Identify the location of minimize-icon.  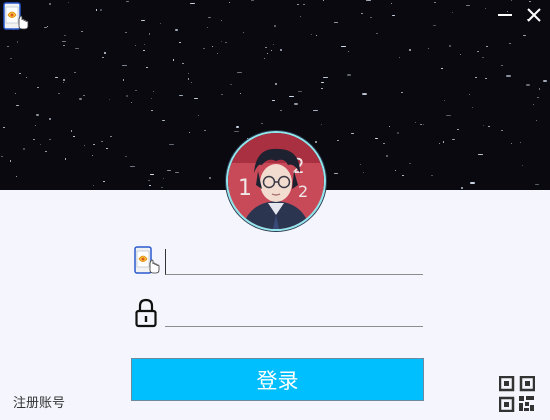
(505, 15).